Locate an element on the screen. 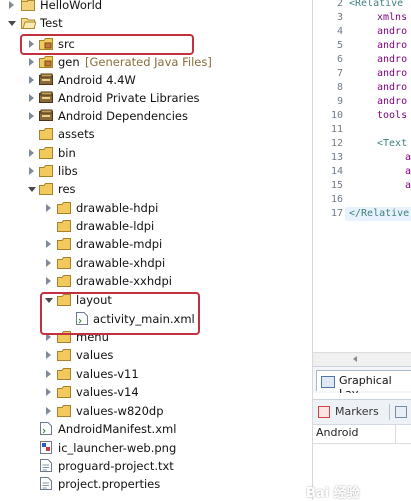 This screenshot has width=411, height=501. tree-item-label: Android Private Libraries is located at coordinates (129, 98).